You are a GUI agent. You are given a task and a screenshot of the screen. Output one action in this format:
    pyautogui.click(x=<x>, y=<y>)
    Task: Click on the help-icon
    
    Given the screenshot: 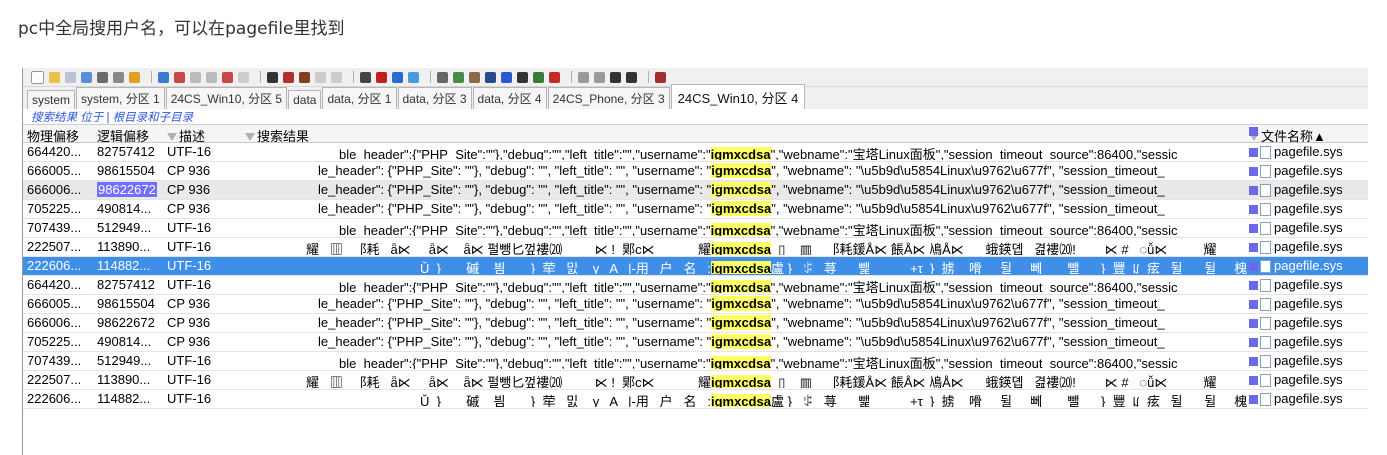 What is the action you would take?
    pyautogui.click(x=660, y=77)
    